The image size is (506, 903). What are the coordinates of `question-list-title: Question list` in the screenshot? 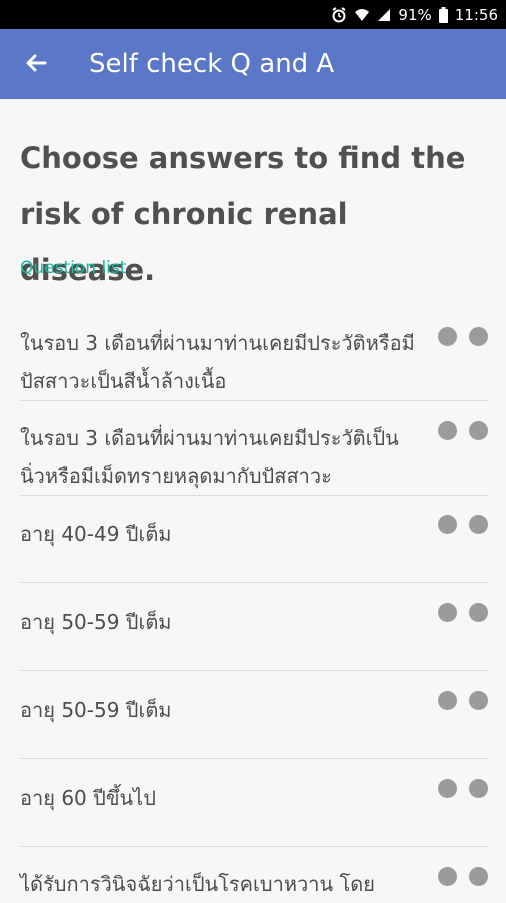 It's located at (73, 268).